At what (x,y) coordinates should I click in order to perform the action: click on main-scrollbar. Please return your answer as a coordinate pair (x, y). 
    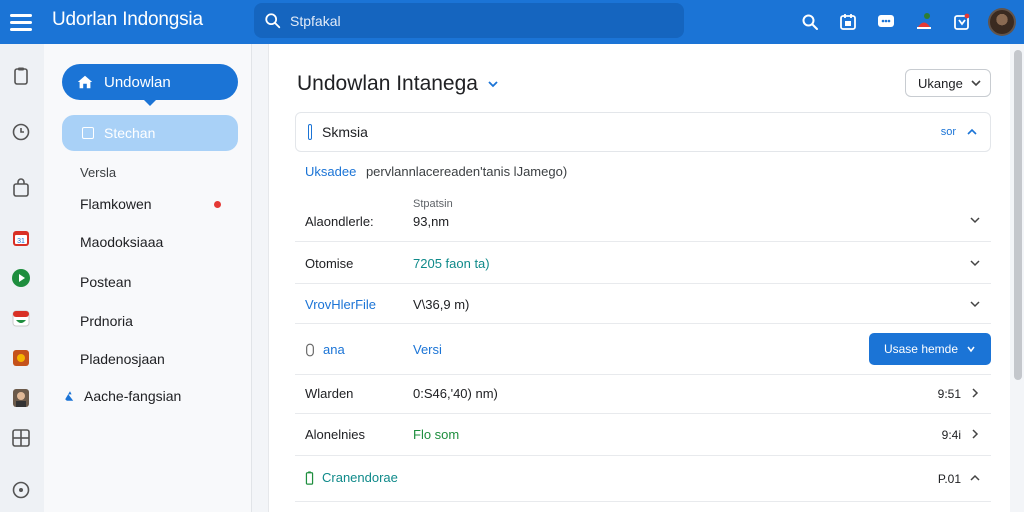
    Looking at the image, I should click on (1018, 215).